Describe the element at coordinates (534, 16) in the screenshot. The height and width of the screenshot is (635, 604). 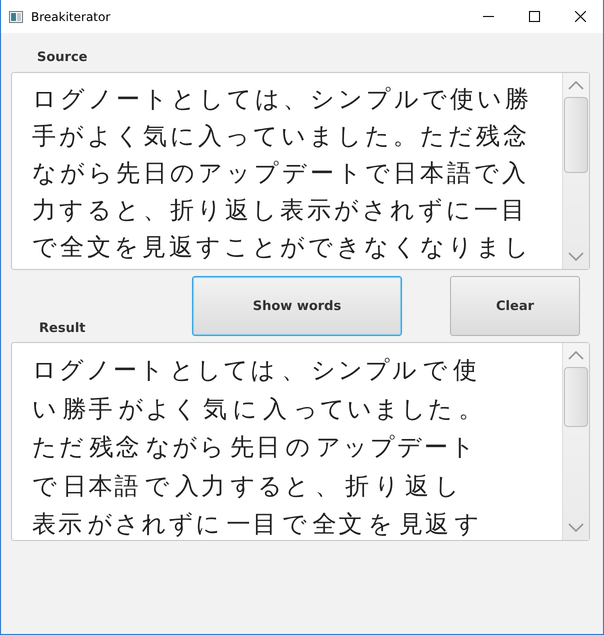
I see `maximize-icon` at that location.